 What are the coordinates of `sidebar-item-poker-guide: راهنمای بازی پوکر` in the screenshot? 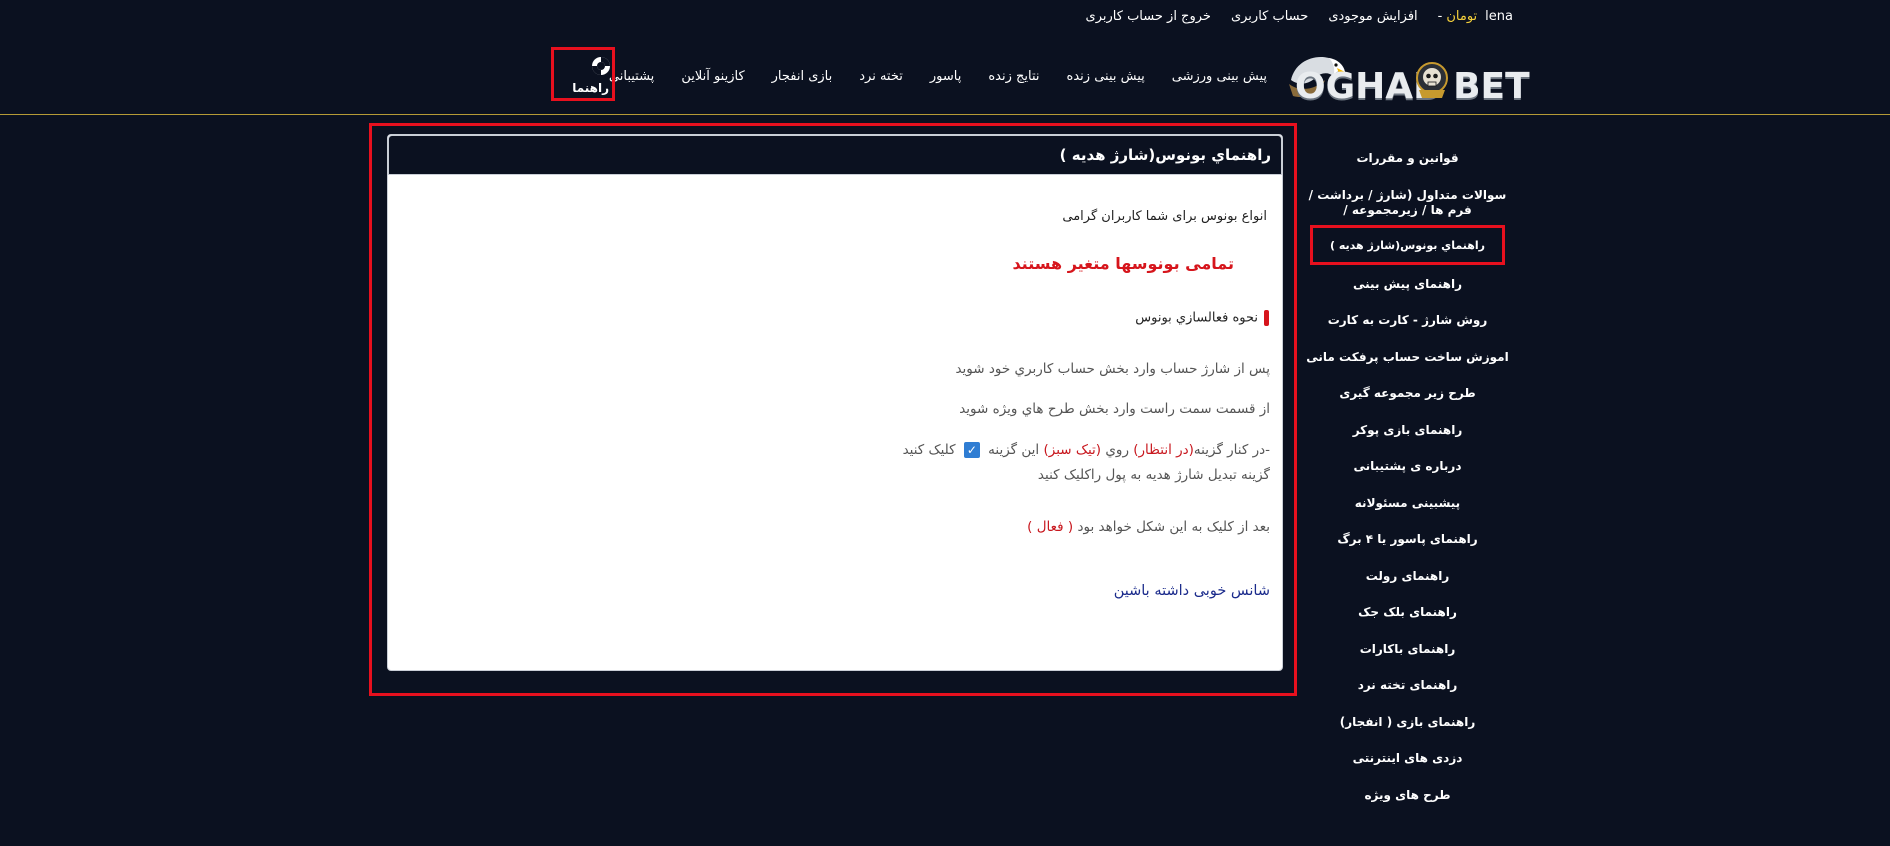 It's located at (1407, 430).